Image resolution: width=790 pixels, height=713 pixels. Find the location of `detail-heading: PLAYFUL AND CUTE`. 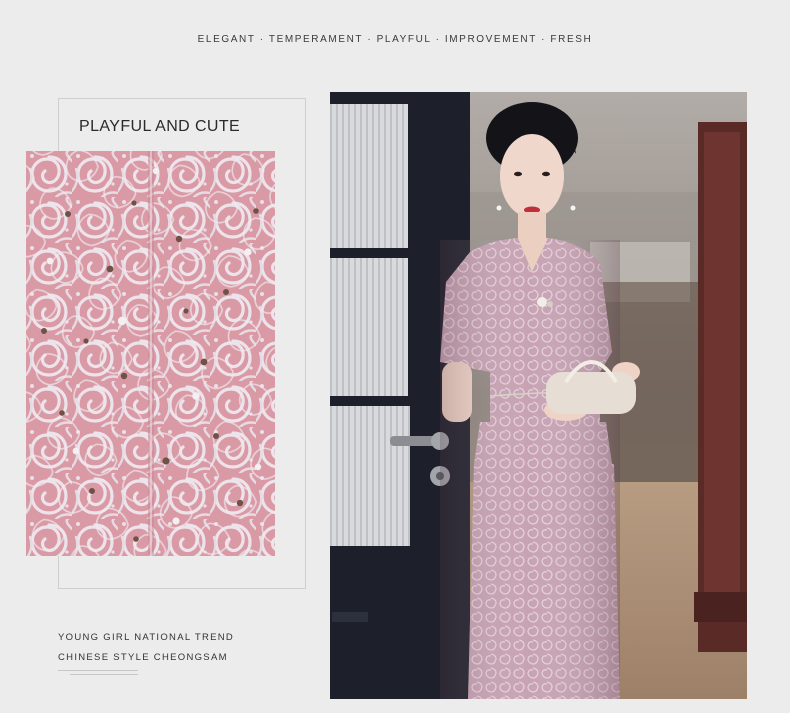

detail-heading: PLAYFUL AND CUTE is located at coordinates (160, 126).